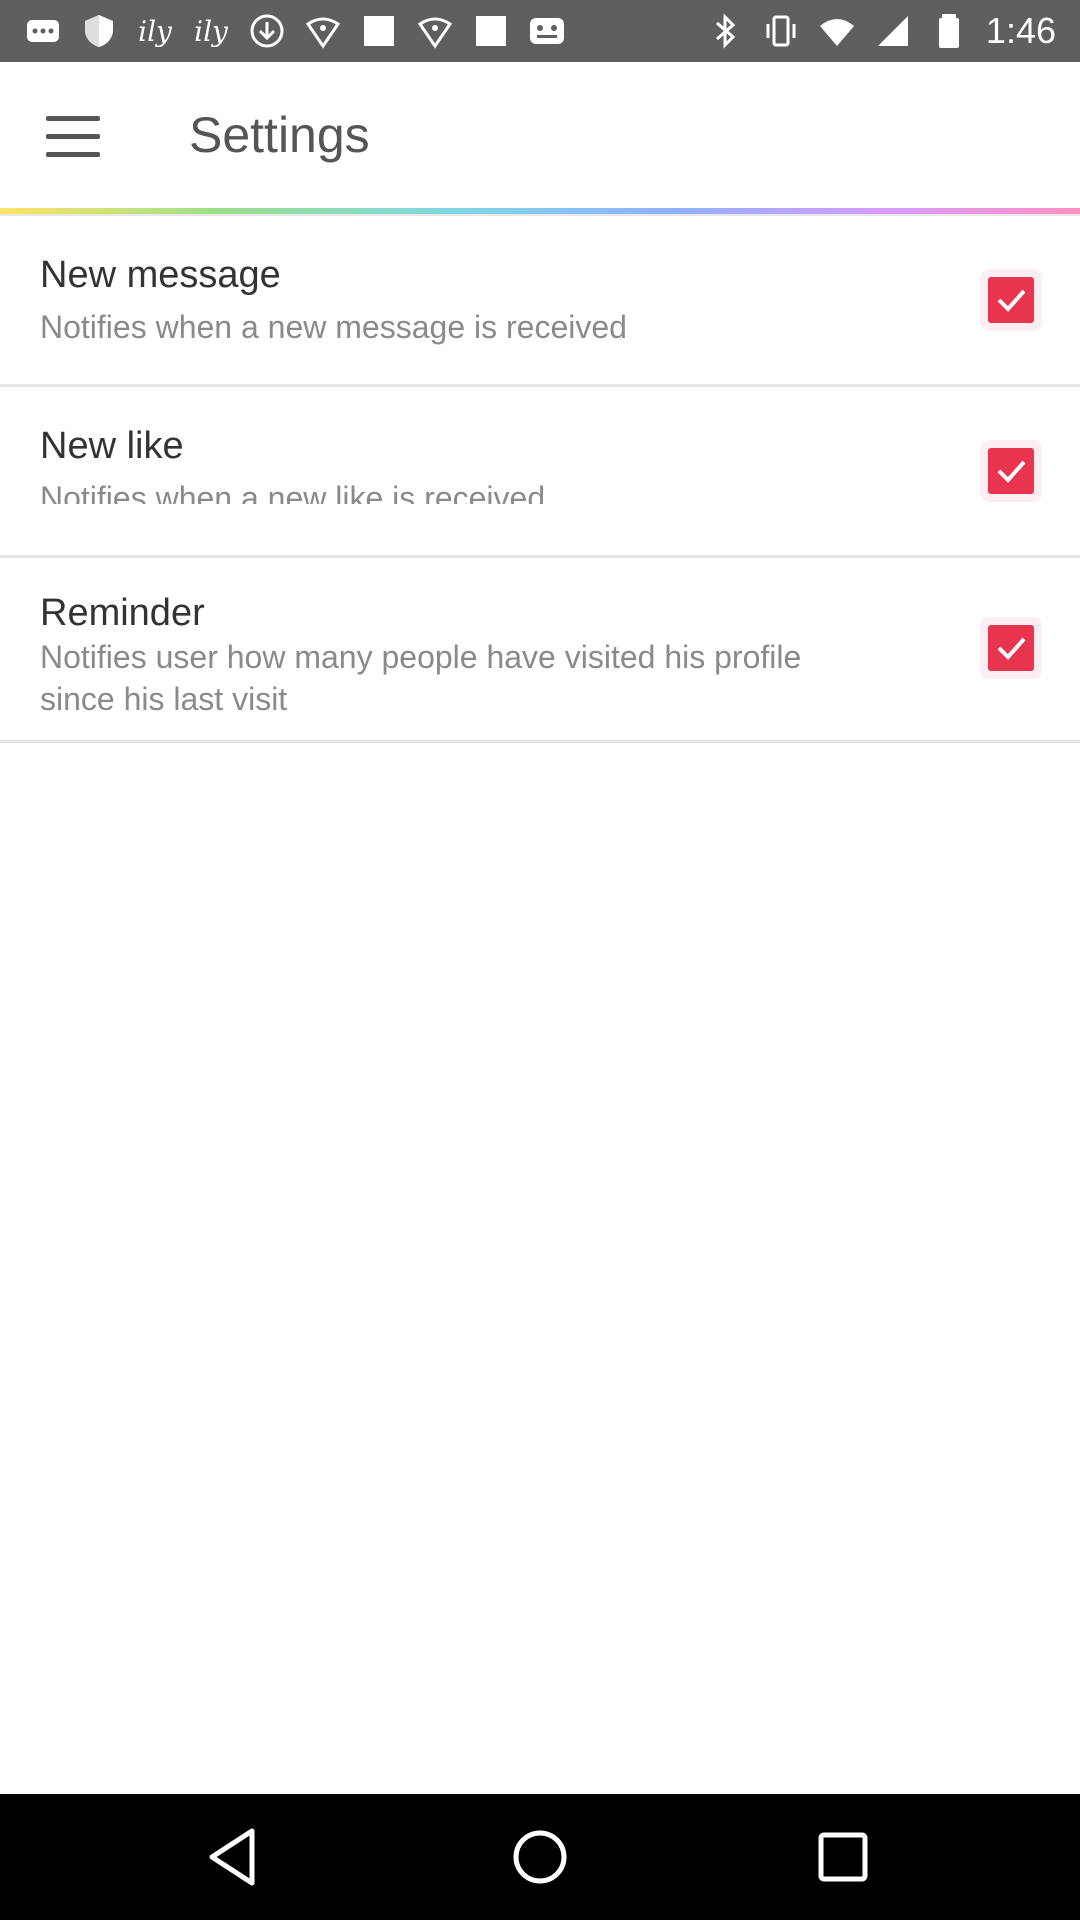  What do you see at coordinates (236, 1857) in the screenshot?
I see `back-icon` at bounding box center [236, 1857].